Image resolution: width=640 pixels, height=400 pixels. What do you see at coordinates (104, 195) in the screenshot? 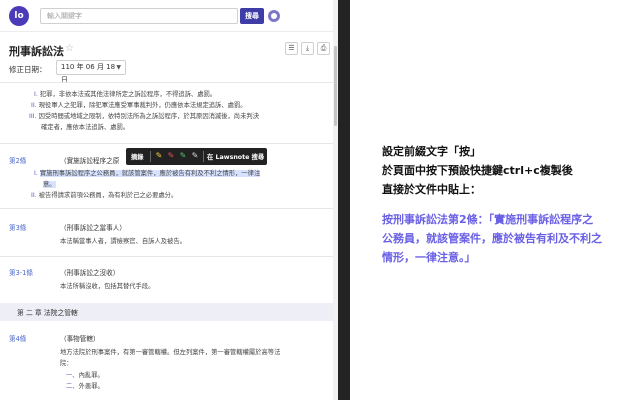
I see `list-item: II. 被告得請求前項公務員，為有利於己之必要處分。` at bounding box center [104, 195].